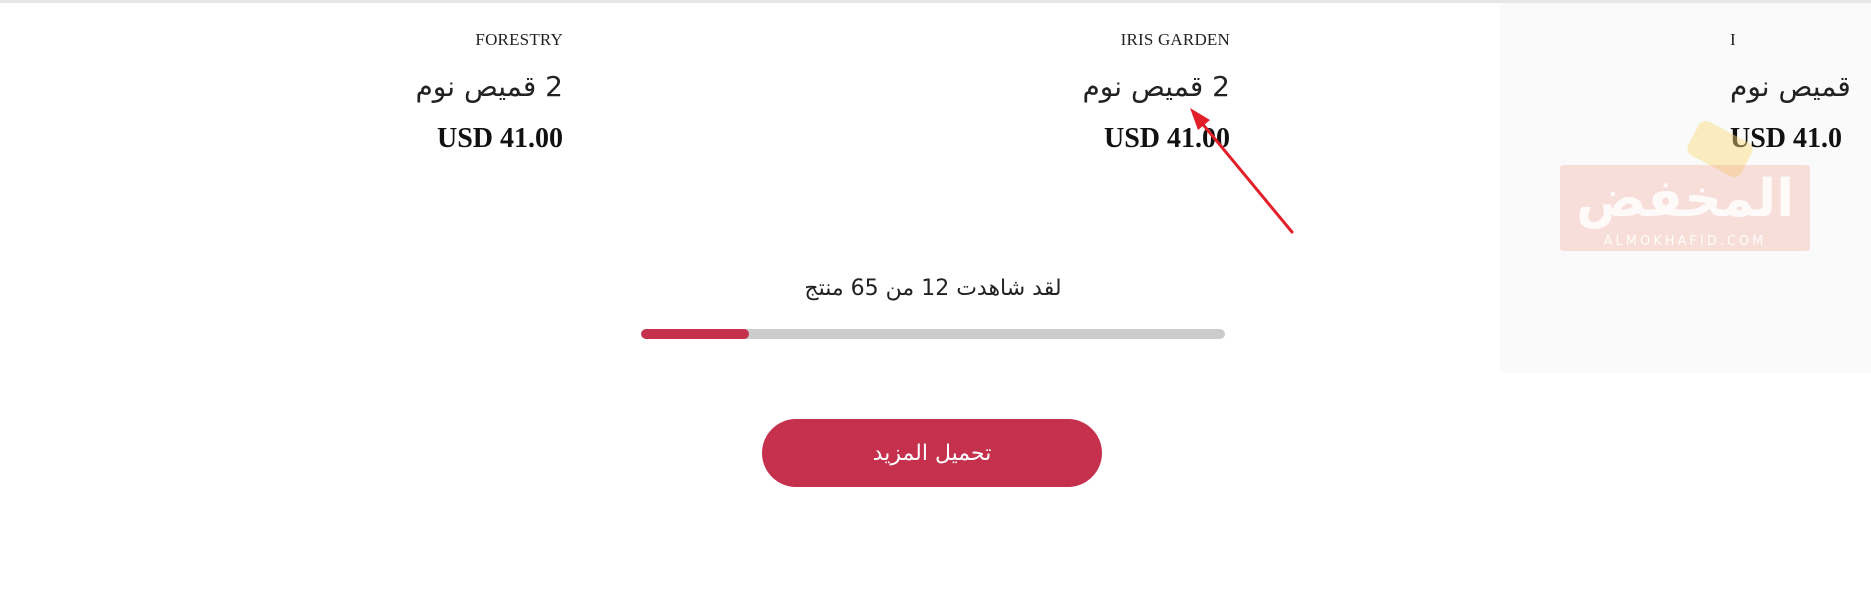  What do you see at coordinates (932, 453) in the screenshot?
I see `load-more-button: تحميل المزيد` at bounding box center [932, 453].